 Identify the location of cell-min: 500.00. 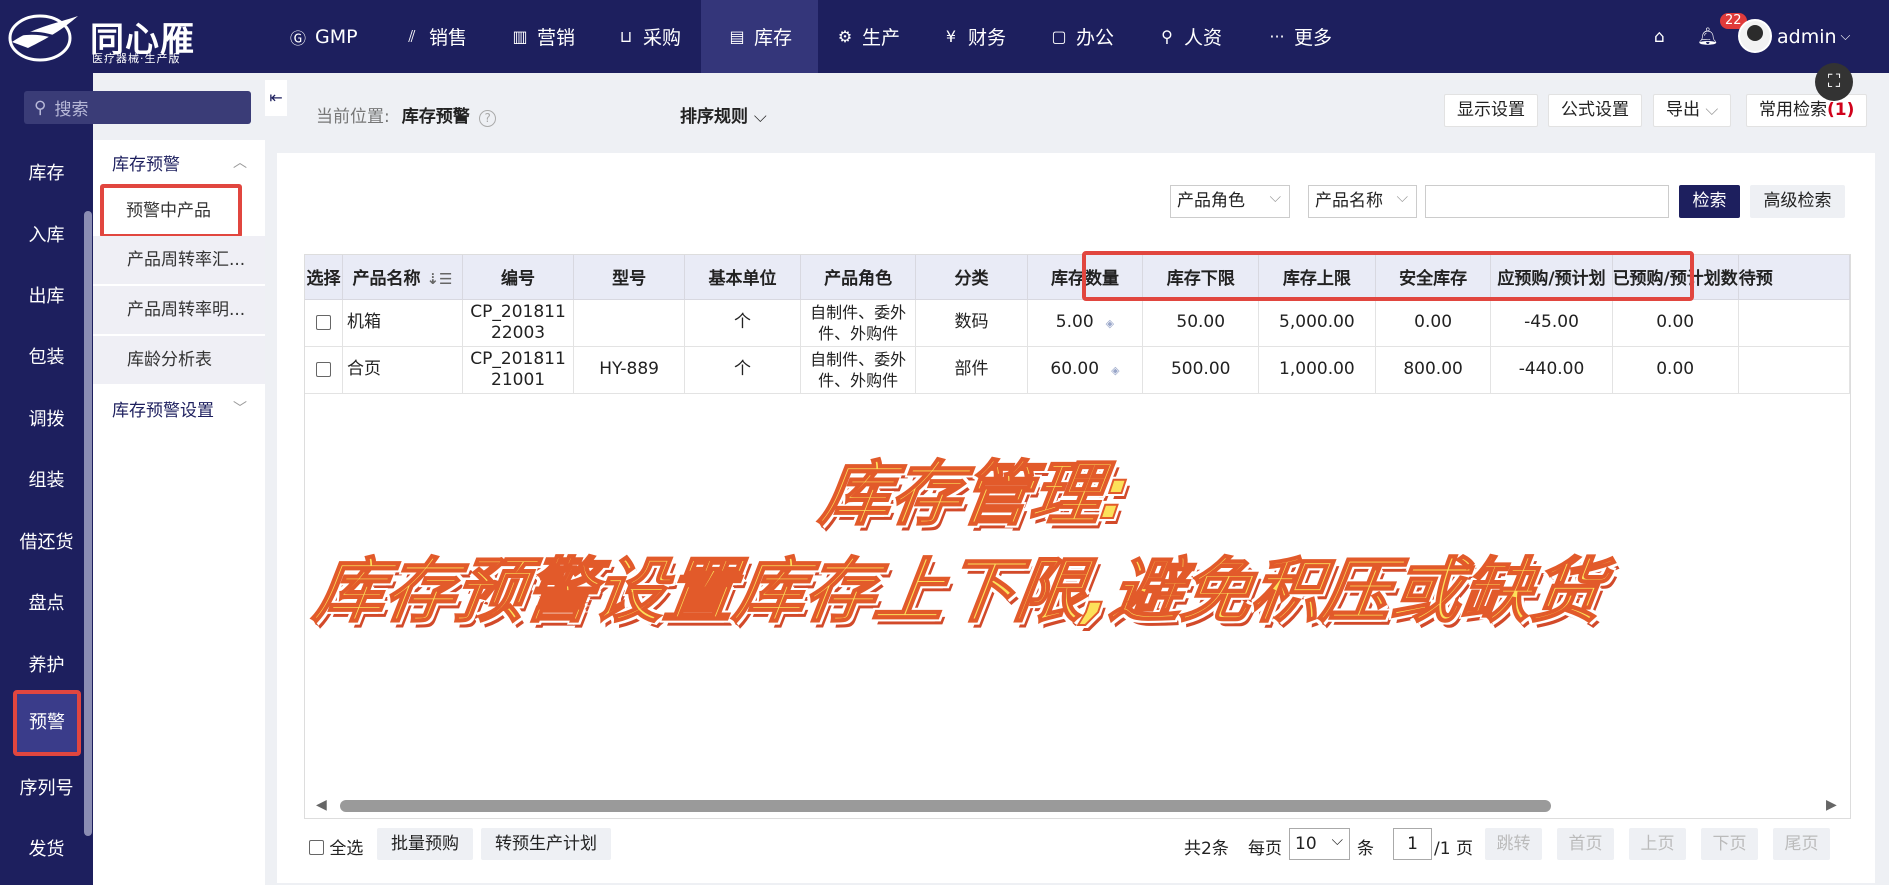
(1201, 370).